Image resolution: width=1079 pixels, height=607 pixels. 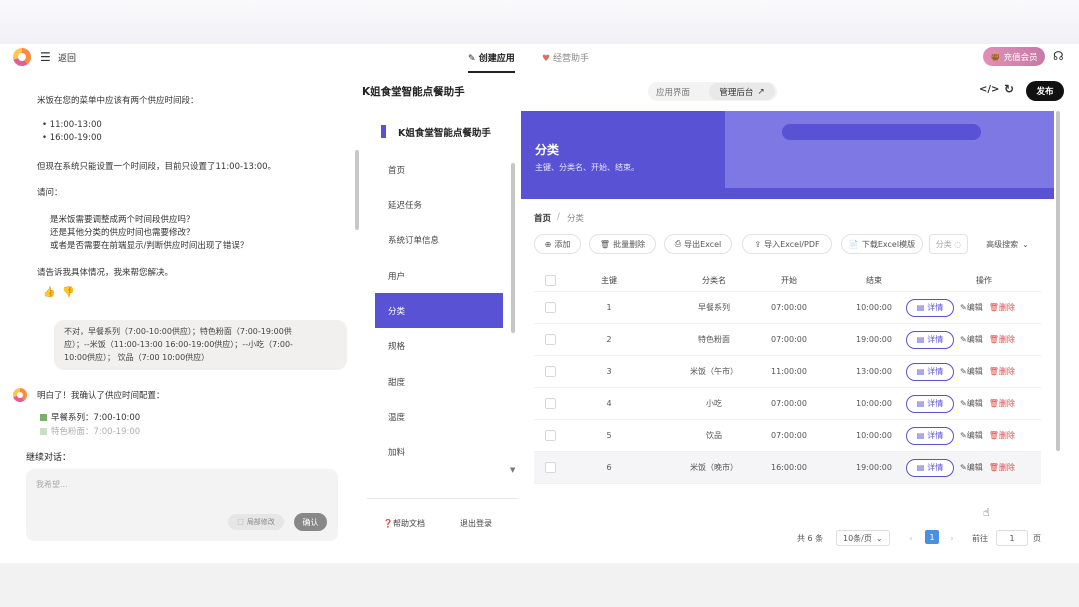 I want to click on refresh-icon: ↻, so click(x=1009, y=89).